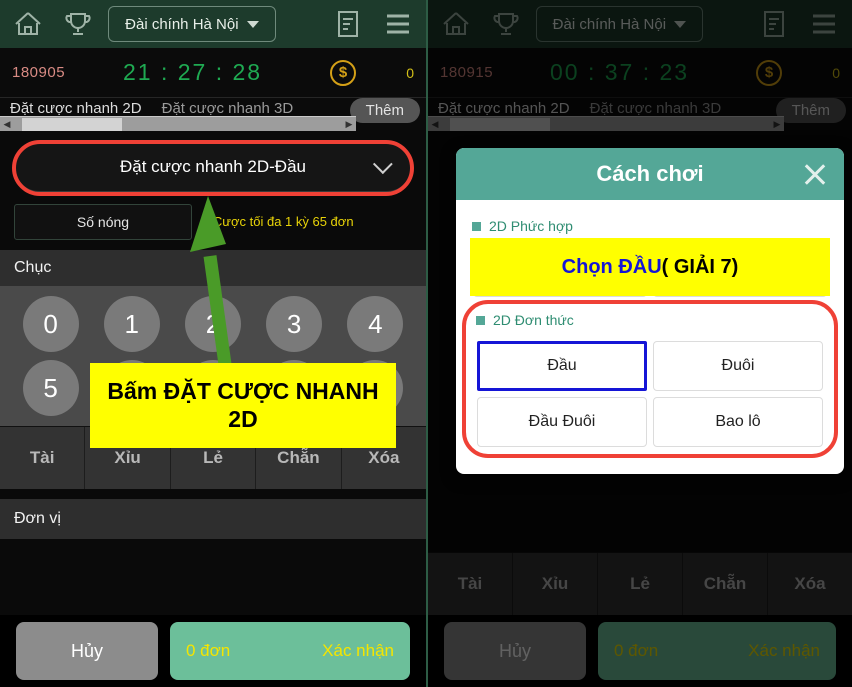 This screenshot has height=687, width=852. Describe the element at coordinates (700, 267) in the screenshot. I see `callout-black-text: ( GIẢI 7)` at that location.